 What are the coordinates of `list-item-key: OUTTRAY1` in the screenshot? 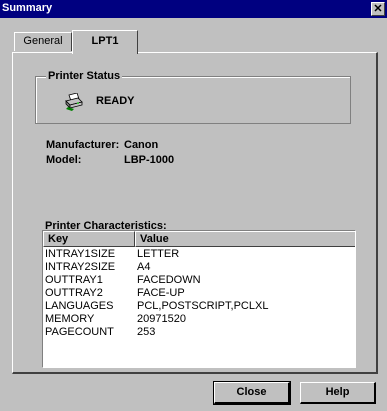 It's located at (74, 280).